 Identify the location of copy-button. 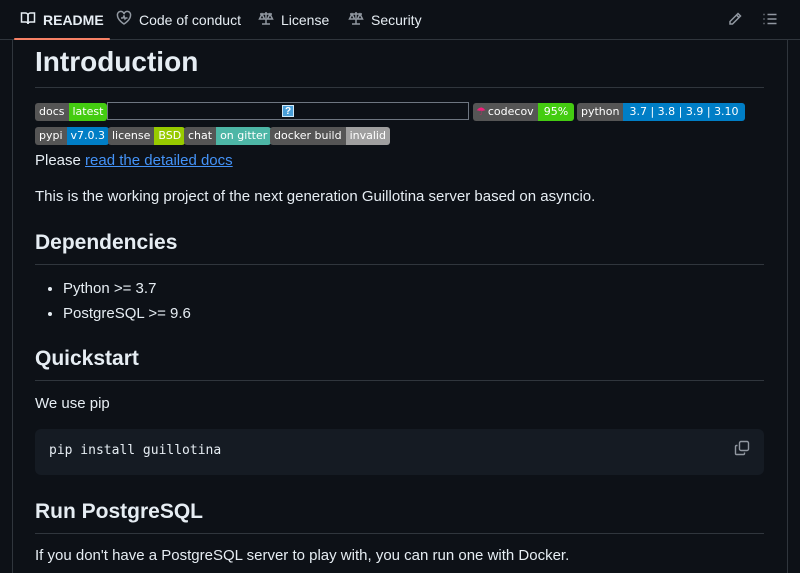
(743, 449).